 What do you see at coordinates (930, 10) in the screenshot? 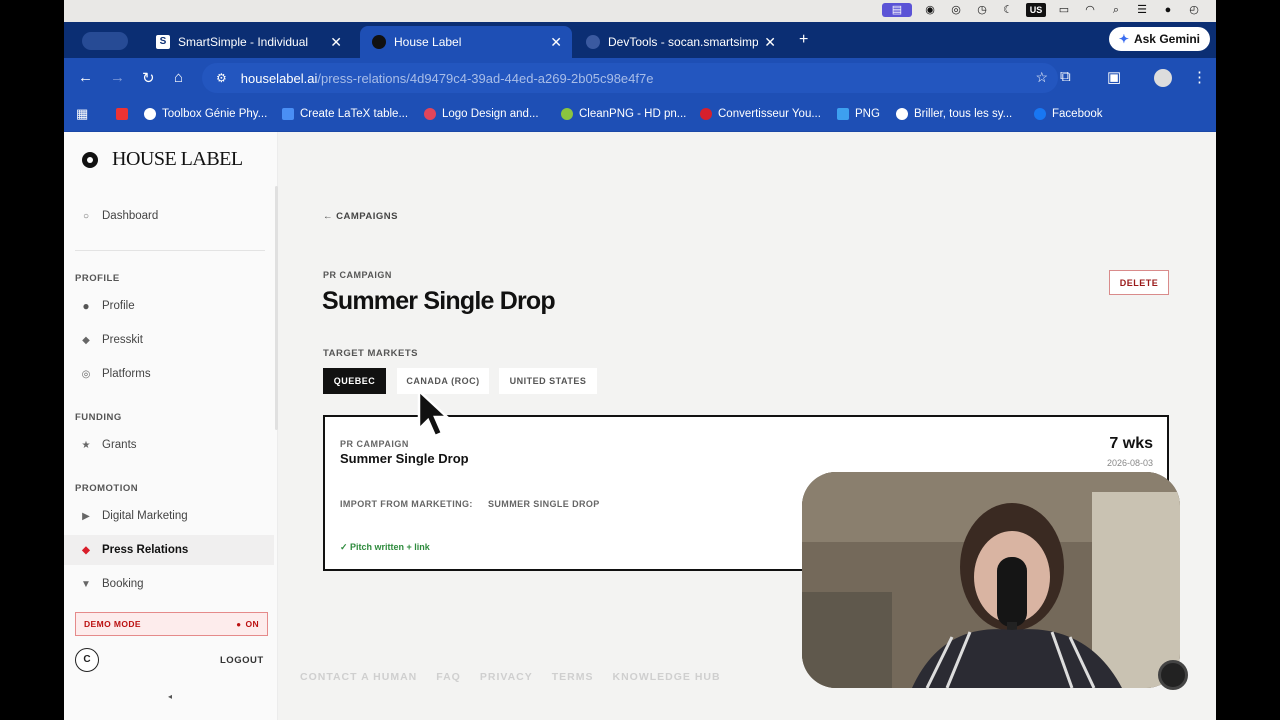
I see `record-icon: ◉` at bounding box center [930, 10].